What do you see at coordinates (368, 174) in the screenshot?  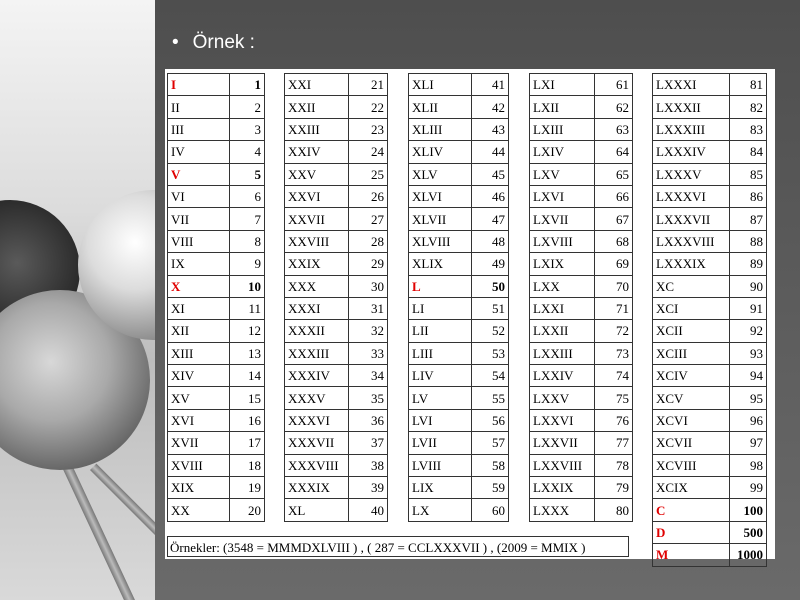 I see `arabic-number-cell: 25` at bounding box center [368, 174].